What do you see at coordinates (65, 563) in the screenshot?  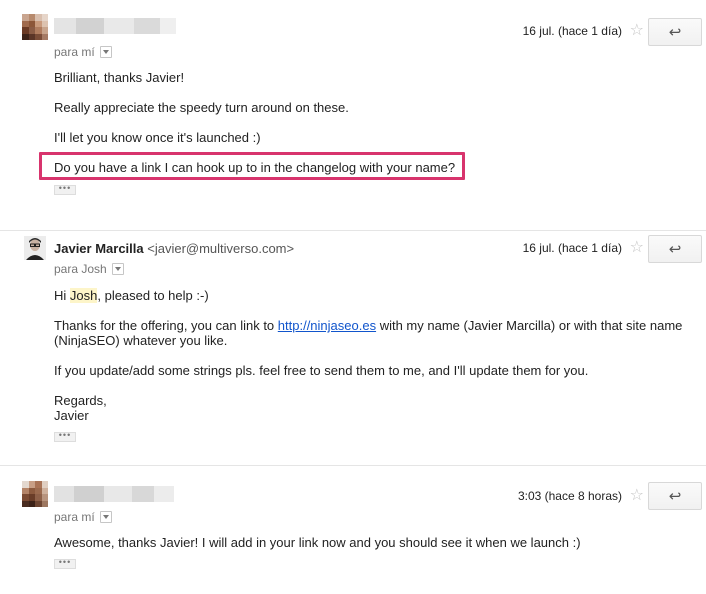 I see `show-trimmed-content-button: •••` at bounding box center [65, 563].